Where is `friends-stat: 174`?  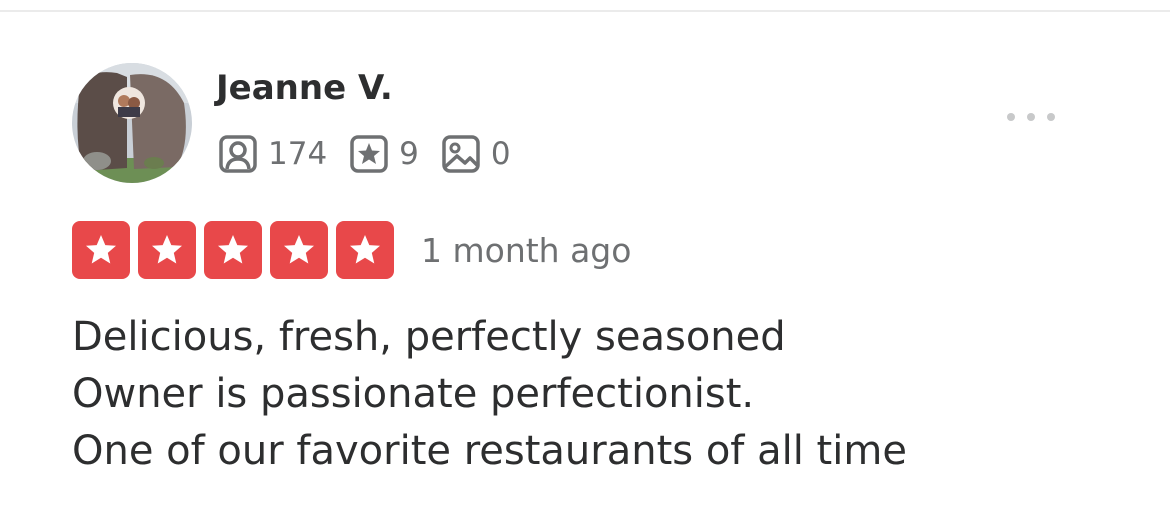 friends-stat: 174 is located at coordinates (272, 154).